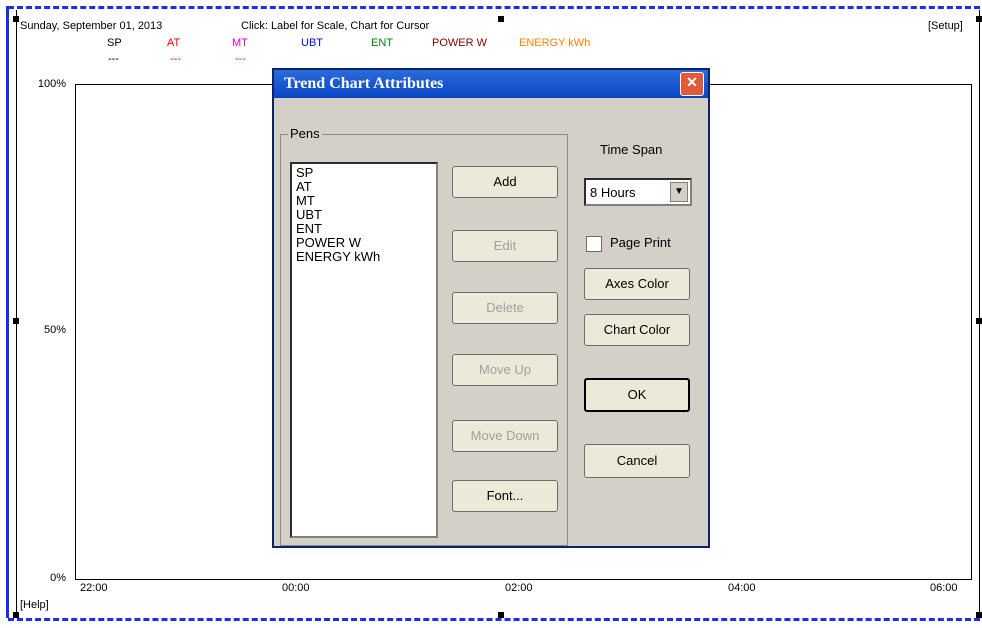  Describe the element at coordinates (638, 192) in the screenshot. I see `time-span-select: 8 Hours ▼` at that location.